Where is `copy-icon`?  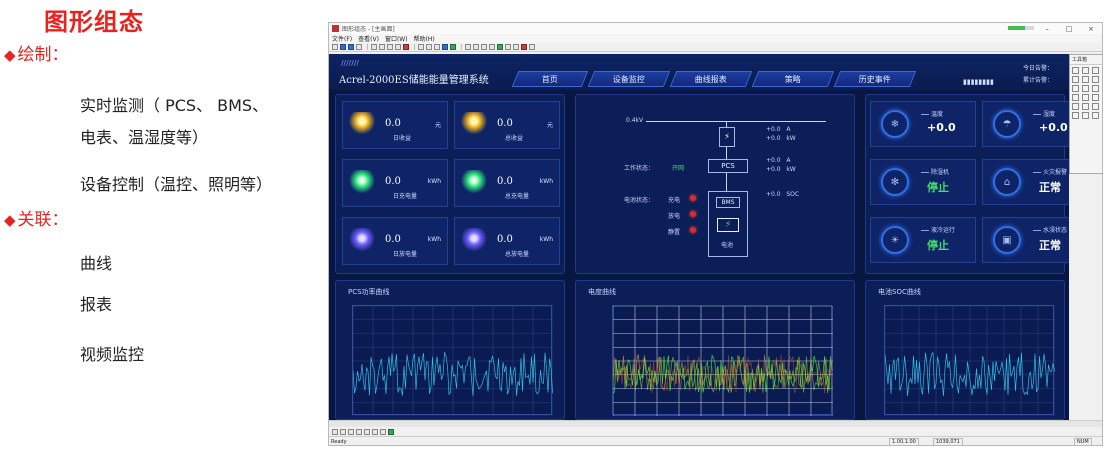
copy-icon is located at coordinates (398, 47).